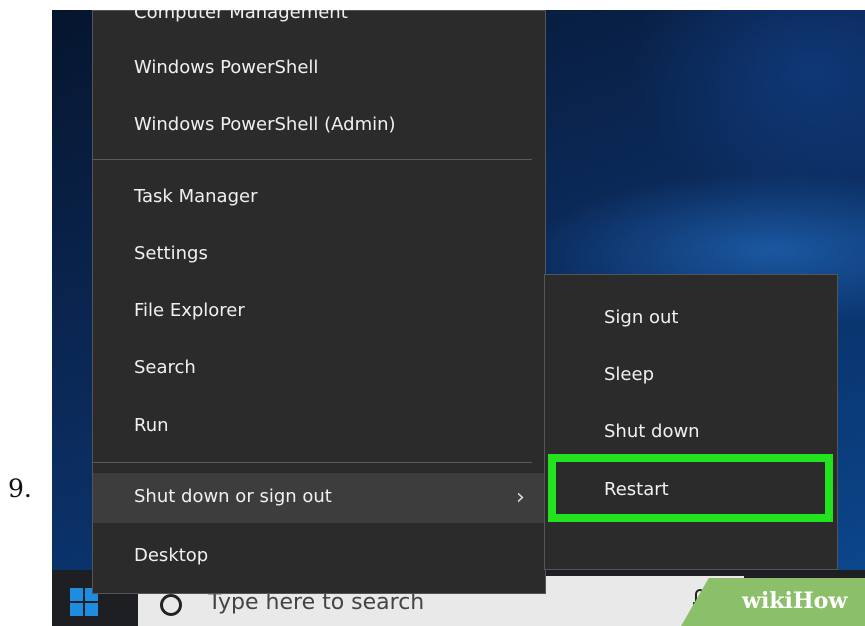 The height and width of the screenshot is (626, 865). I want to click on chevron-right-icon: ›, so click(520, 497).